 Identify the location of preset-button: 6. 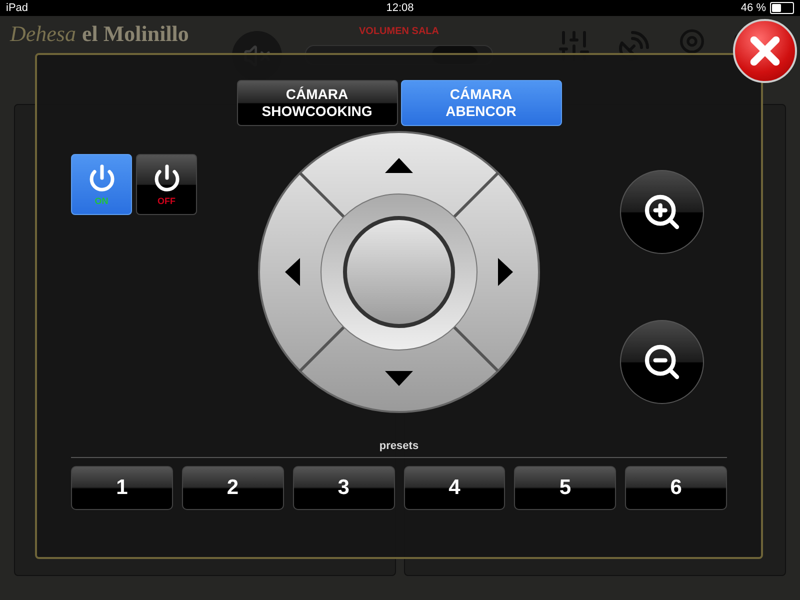
(676, 488).